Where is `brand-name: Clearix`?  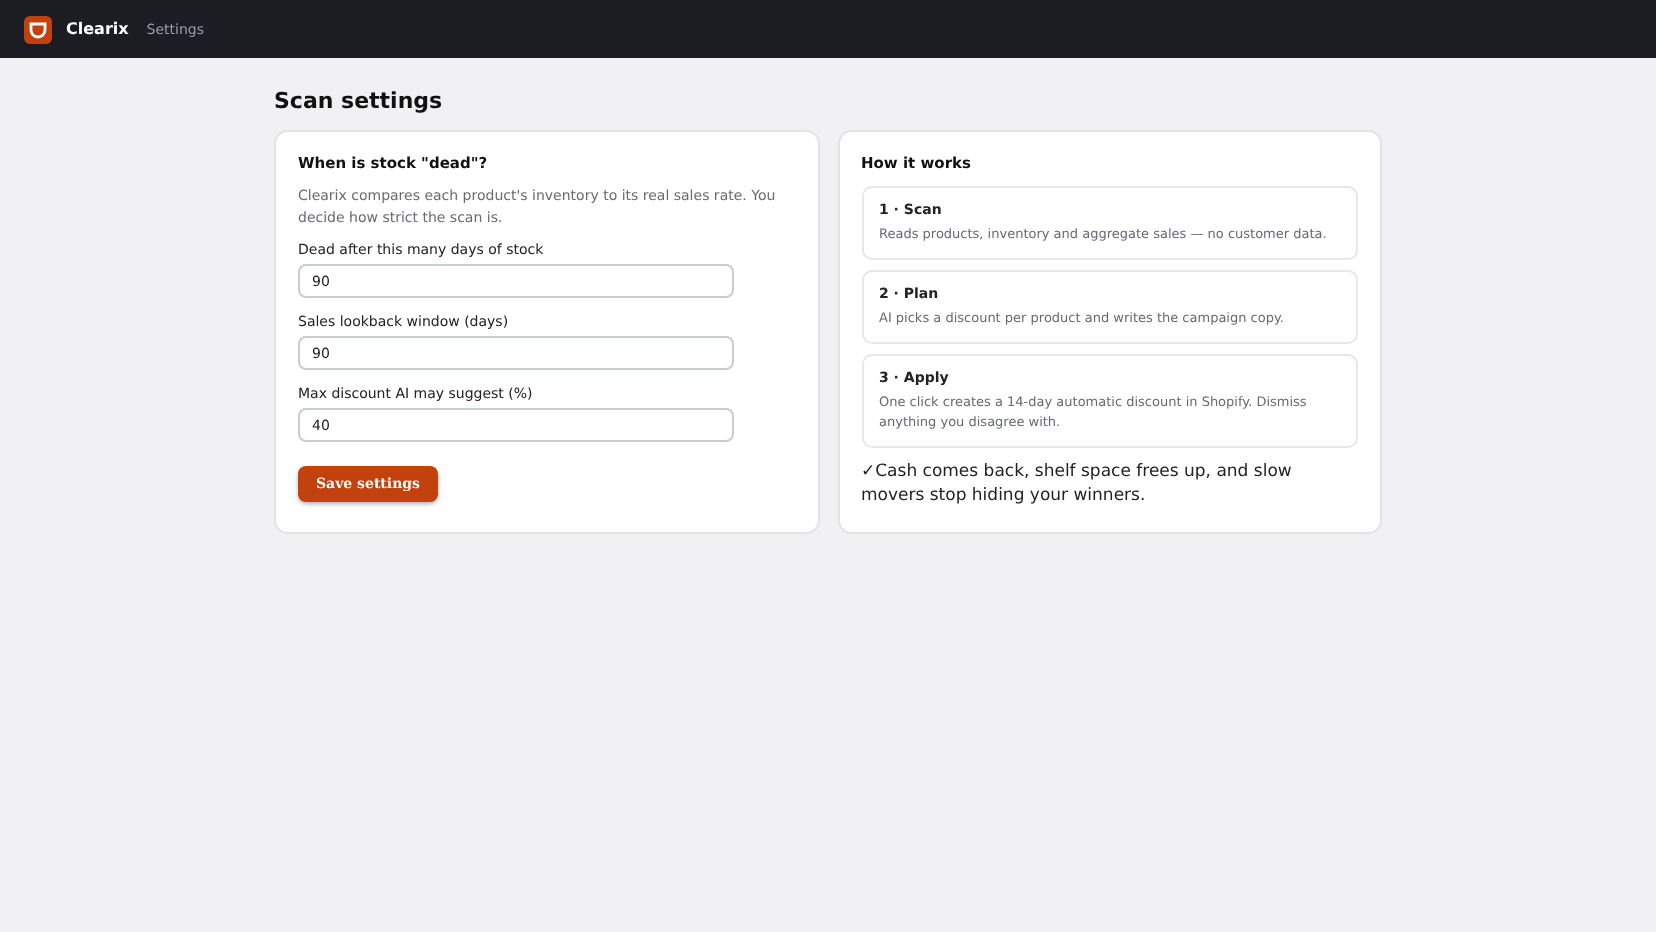 brand-name: Clearix is located at coordinates (97, 29).